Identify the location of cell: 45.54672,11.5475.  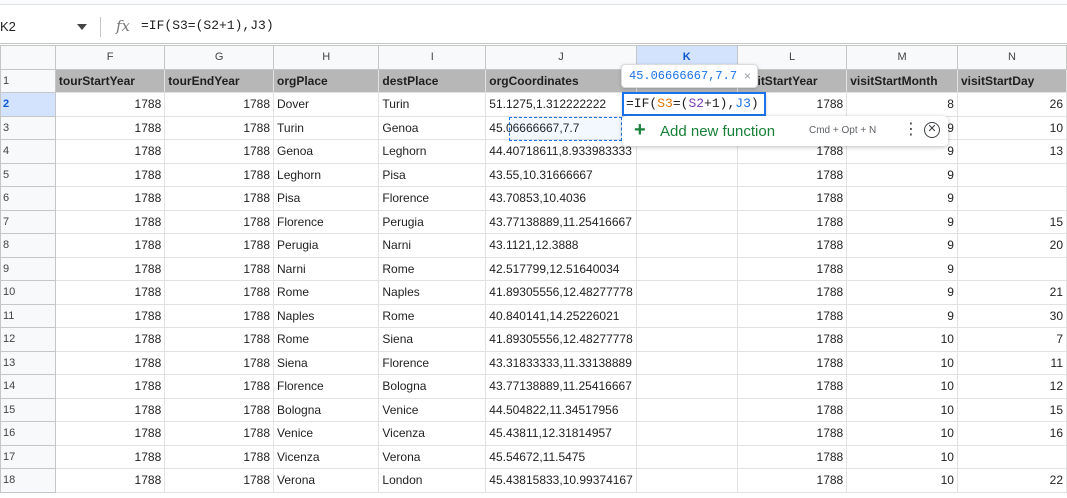
(561, 456).